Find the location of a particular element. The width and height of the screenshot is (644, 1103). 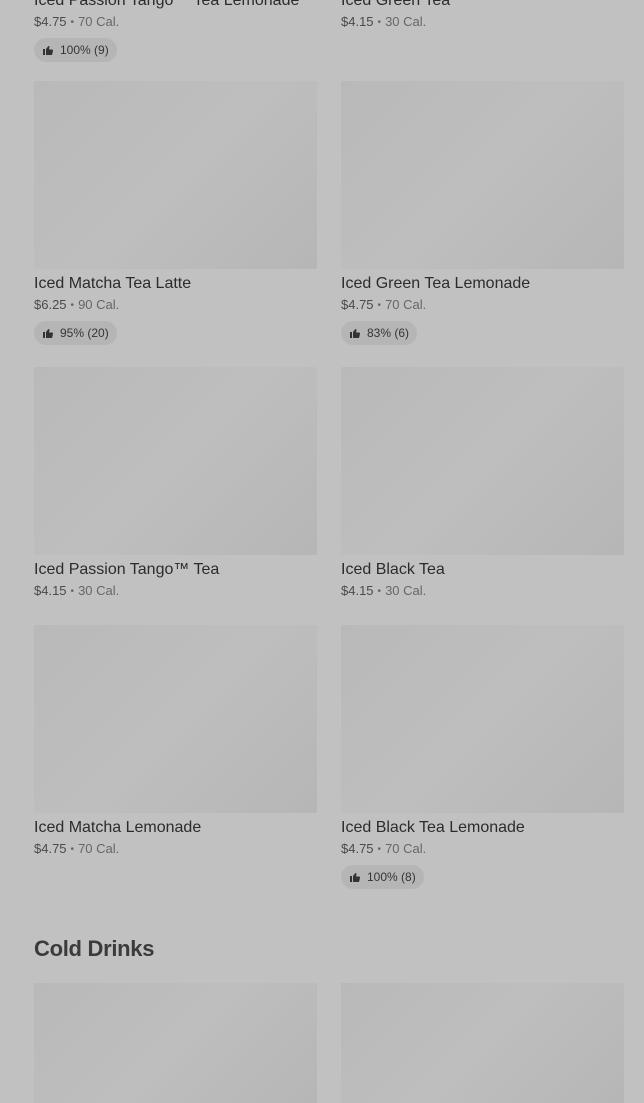

rating-badge: 83% (6) is located at coordinates (379, 333).